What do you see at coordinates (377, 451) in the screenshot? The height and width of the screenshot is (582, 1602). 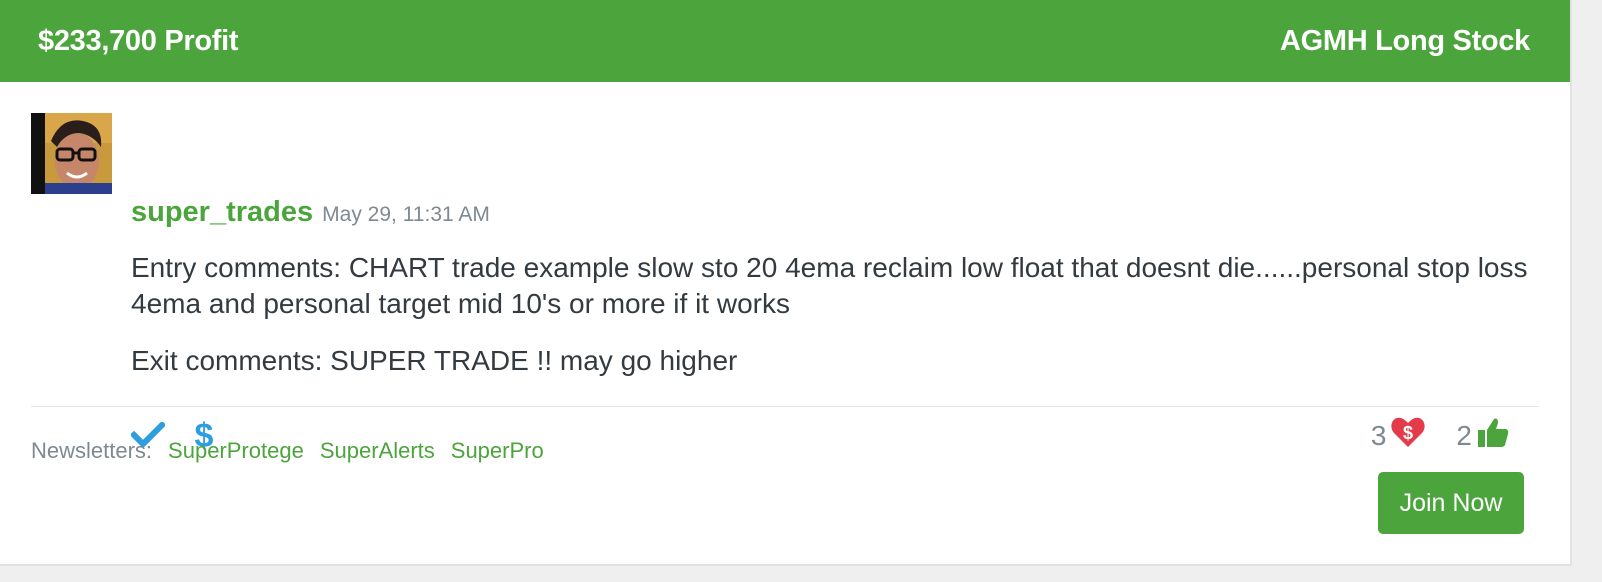 I see `newsletter-link-superalerts: SuperAlerts` at bounding box center [377, 451].